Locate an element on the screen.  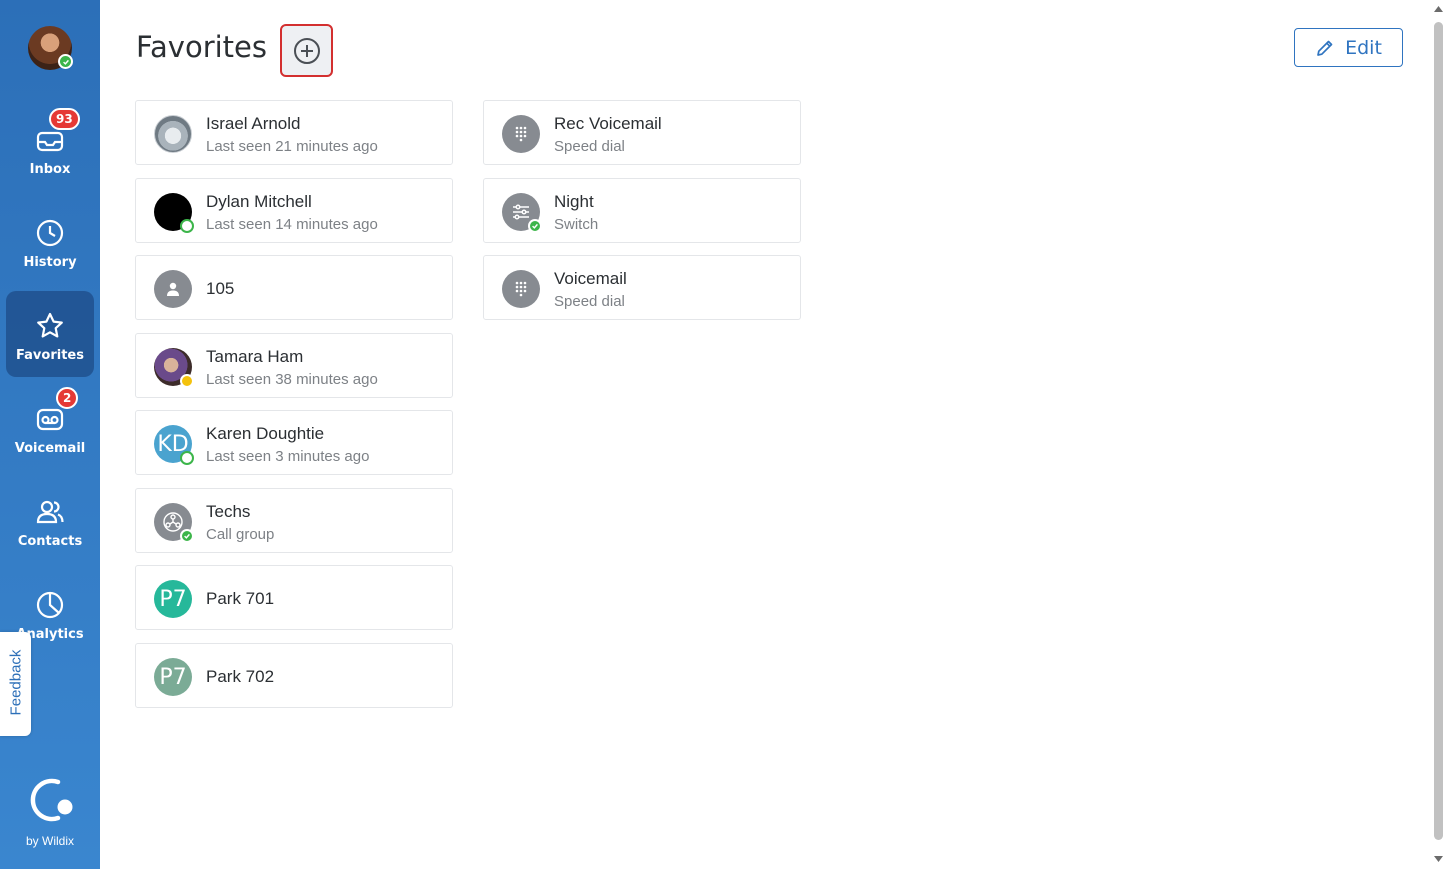
sidebar-item-contacts: Contacts is located at coordinates (50, 520).